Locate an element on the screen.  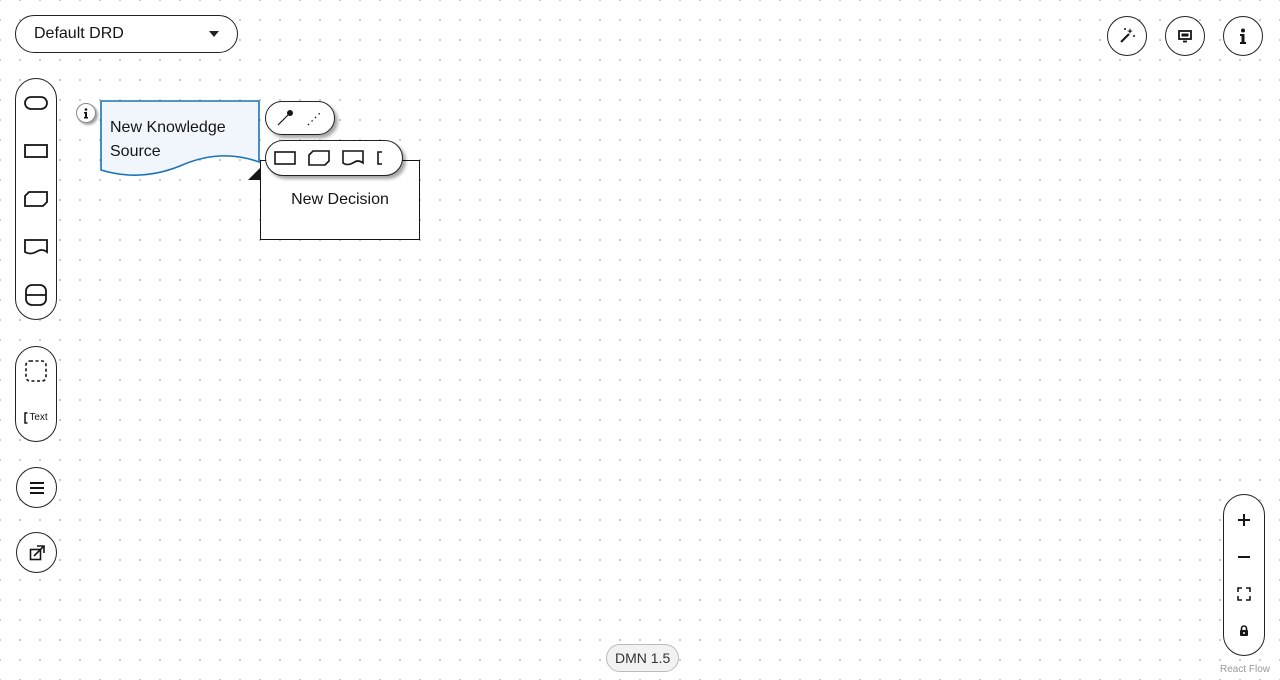
properties-button is located at coordinates (1243, 36).